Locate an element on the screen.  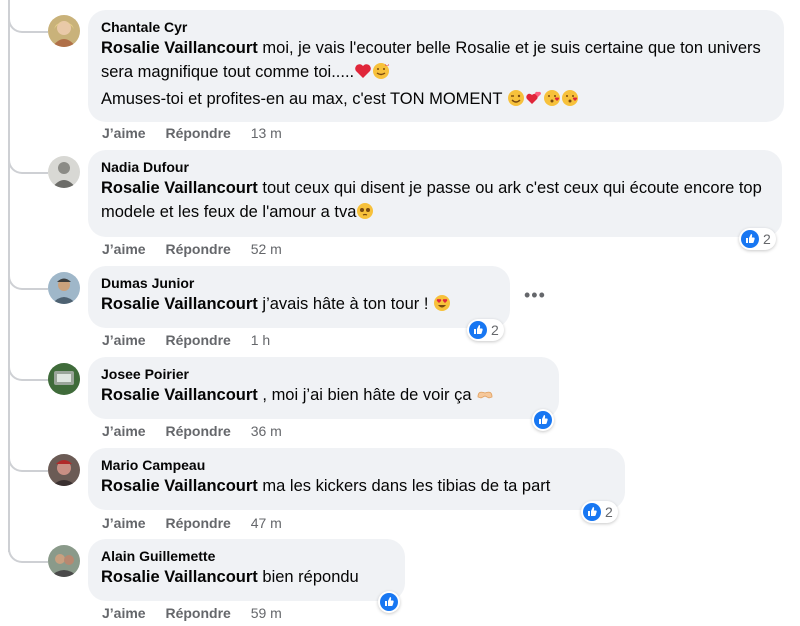
comment-author: Dumas Junior is located at coordinates (299, 283).